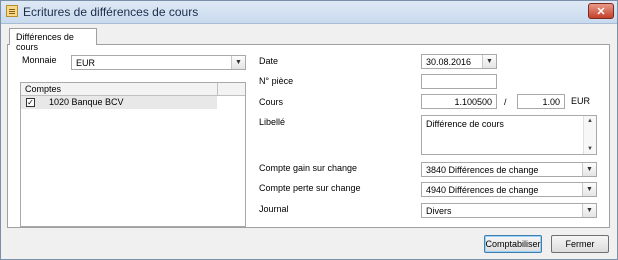 This screenshot has height=260, width=618. Describe the element at coordinates (590, 149) in the screenshot. I see `scroll-down-icon: ▼` at that location.